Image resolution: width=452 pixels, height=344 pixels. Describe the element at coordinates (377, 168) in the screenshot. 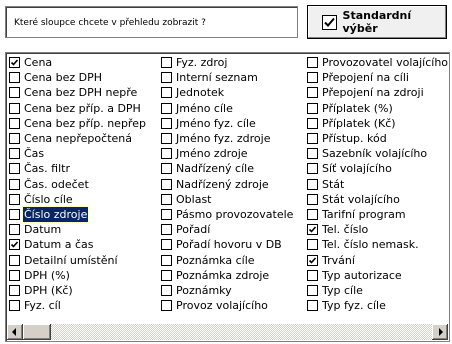

I see `column-option: Síť volajícího` at that location.